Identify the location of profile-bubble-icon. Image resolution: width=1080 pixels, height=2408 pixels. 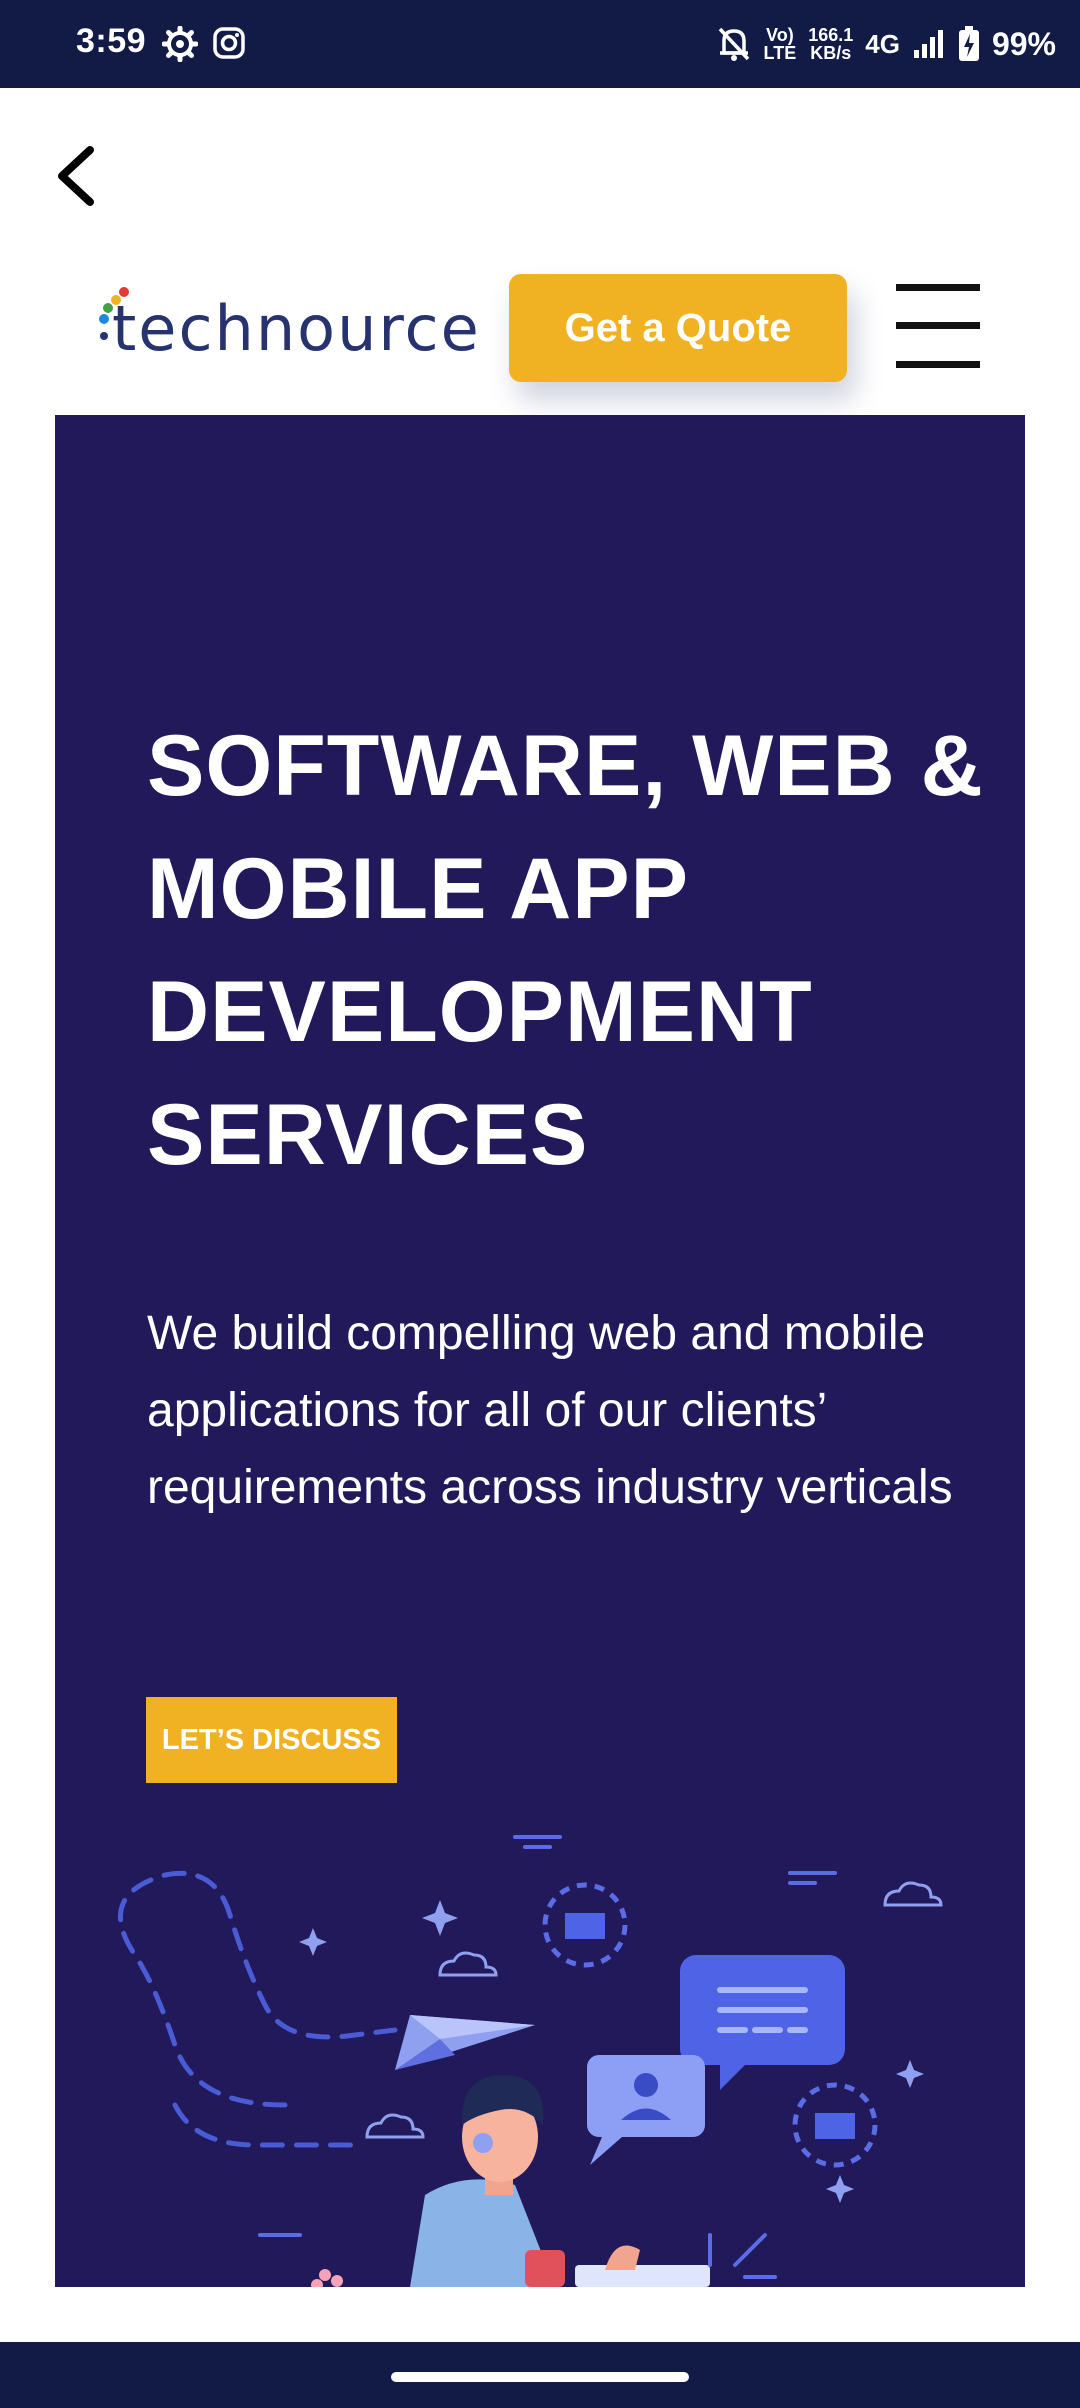
(646, 2110).